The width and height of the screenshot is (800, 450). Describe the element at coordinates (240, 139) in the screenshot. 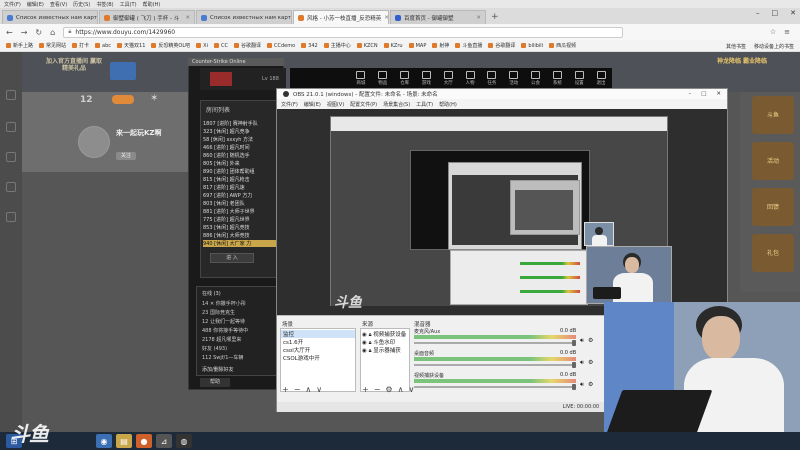

I see `cs-server-row: 58 [休闲] xxxyh 方法` at that location.